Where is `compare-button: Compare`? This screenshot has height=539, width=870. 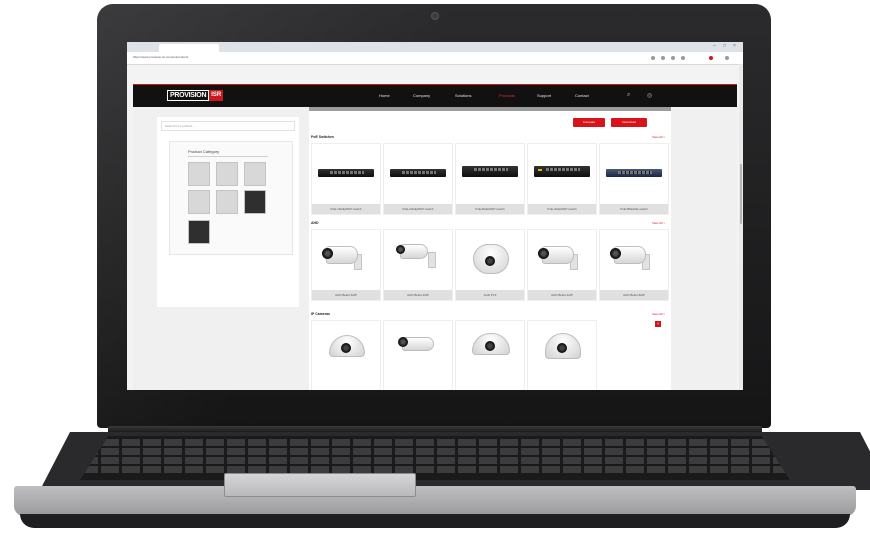 compare-button: Compare is located at coordinates (589, 122).